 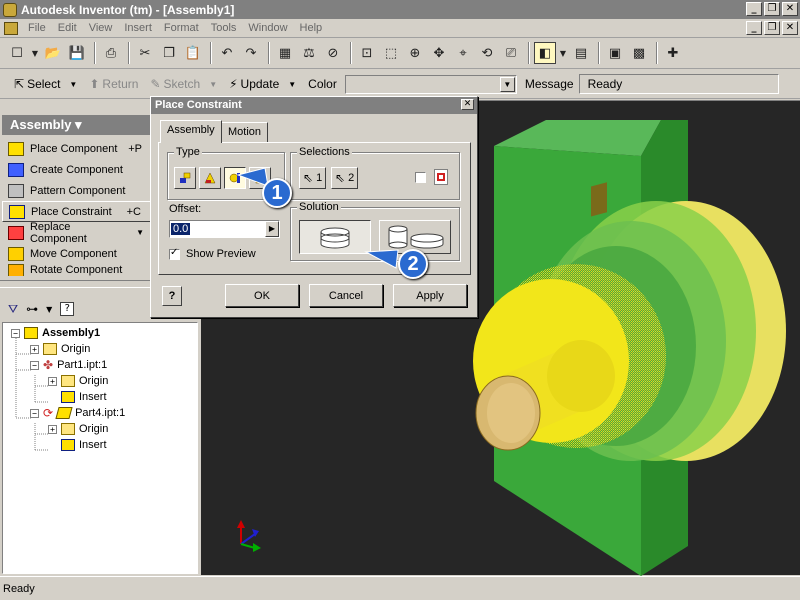 What do you see at coordinates (413, 264) in the screenshot?
I see `callout-badge-2: 2` at bounding box center [413, 264].